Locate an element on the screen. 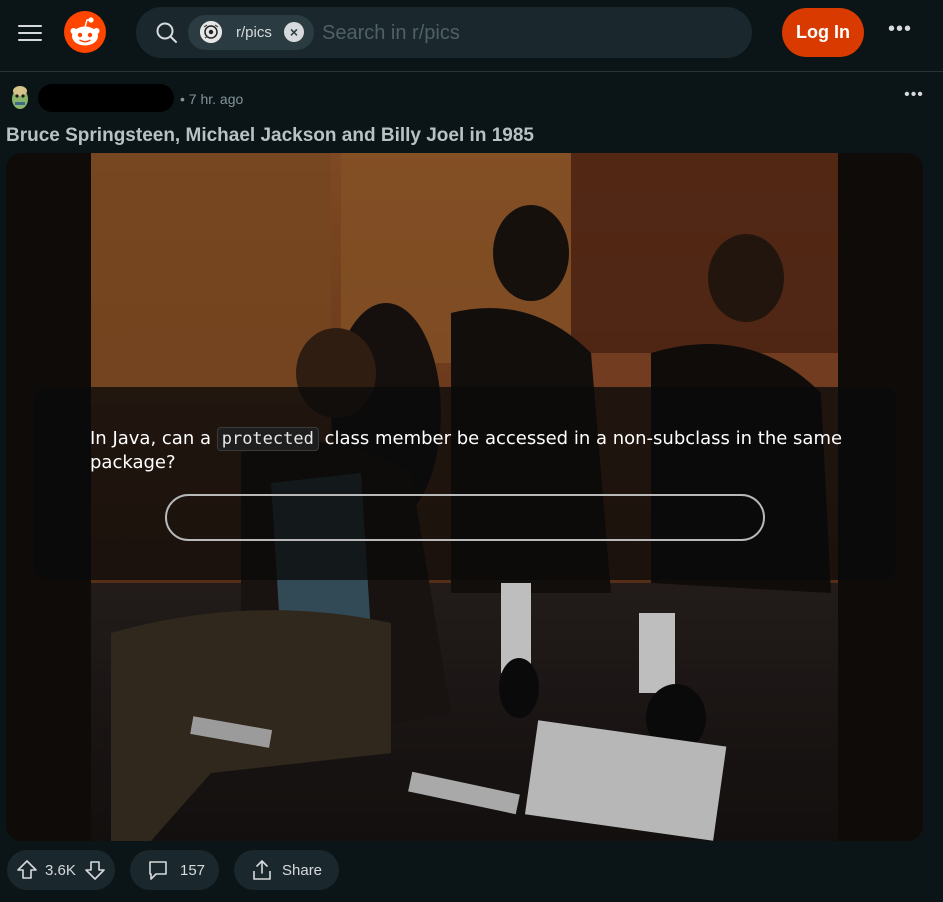 The width and height of the screenshot is (943, 902). subreddit-filter-chip: r/pics × is located at coordinates (251, 32).